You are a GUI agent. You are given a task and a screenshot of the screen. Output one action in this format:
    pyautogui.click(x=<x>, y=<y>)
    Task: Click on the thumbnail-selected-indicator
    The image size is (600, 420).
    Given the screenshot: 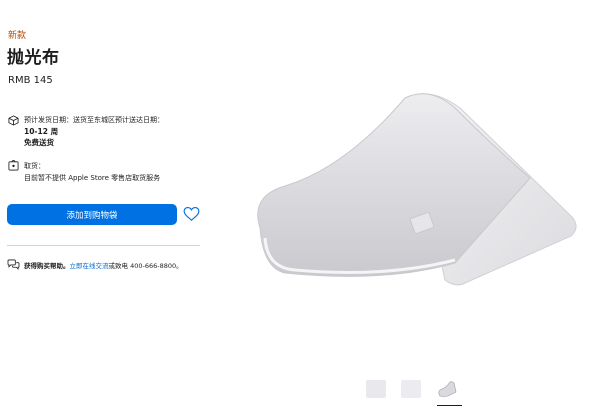 What is the action you would take?
    pyautogui.click(x=449, y=405)
    